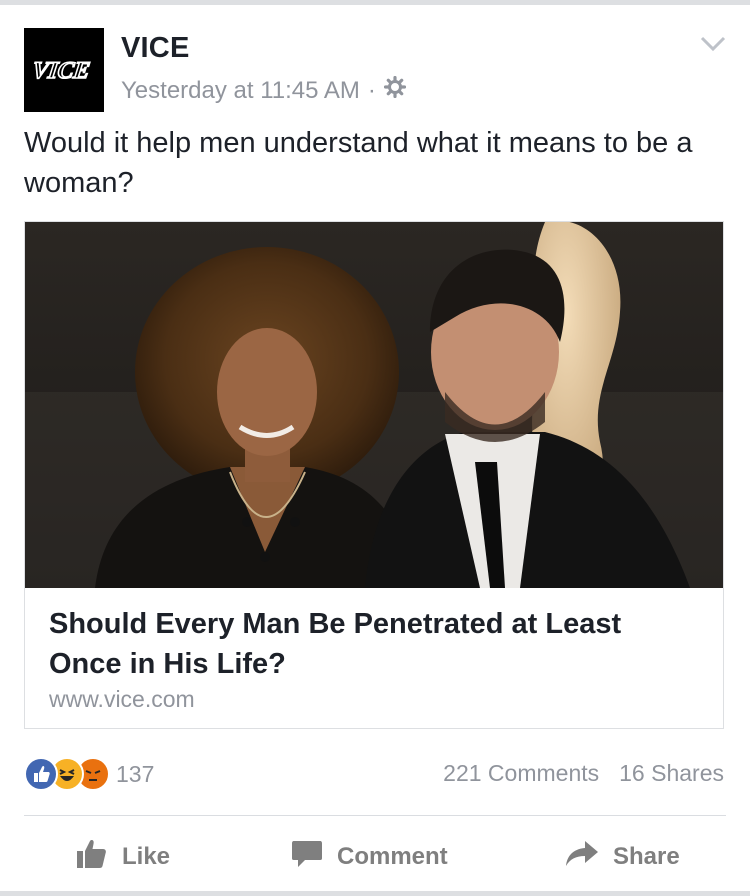 The height and width of the screenshot is (896, 750). Describe the element at coordinates (713, 44) in the screenshot. I see `chevron-down-icon` at that location.